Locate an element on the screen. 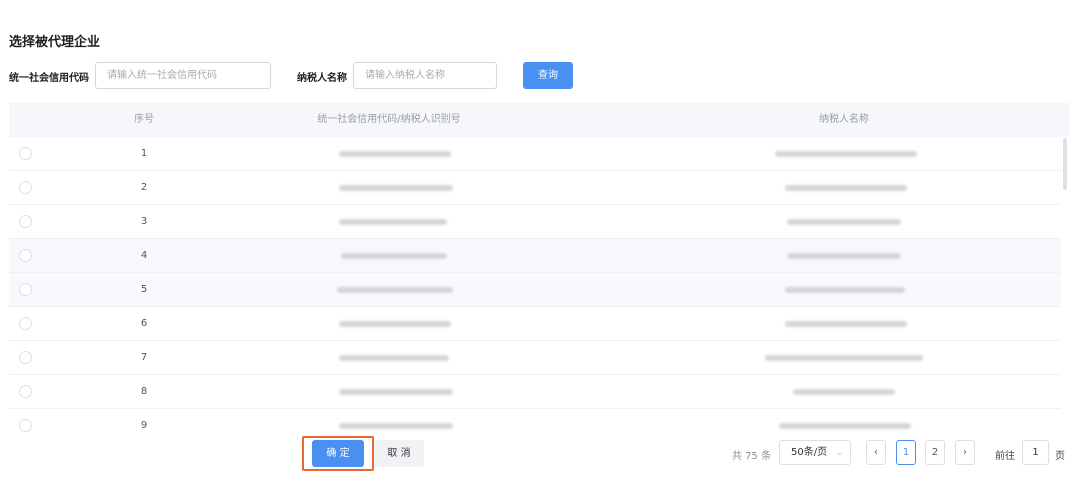 The width and height of the screenshot is (1080, 504). table-row: 7 is located at coordinates (535, 358).